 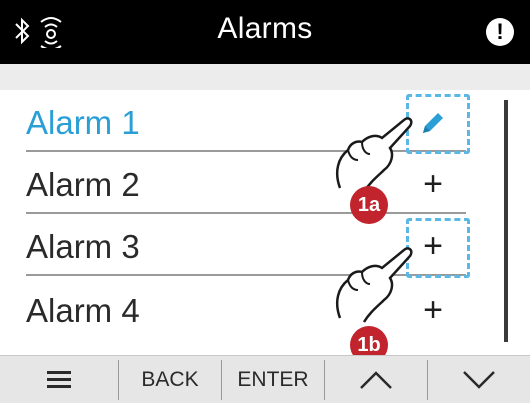 I want to click on callout-badge-1a: 1a, so click(x=369, y=205).